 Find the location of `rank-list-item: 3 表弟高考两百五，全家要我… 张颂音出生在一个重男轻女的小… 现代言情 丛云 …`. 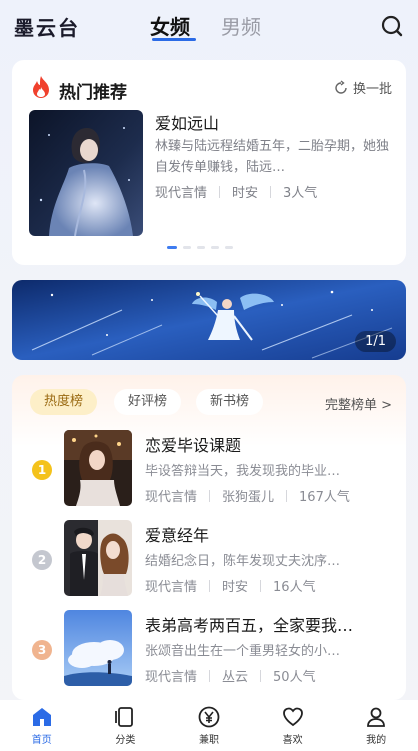

rank-list-item: 3 表弟高考两百五，全家要我… 张颂音出生在一个重男轻女的小… 现代言情 丛云 … is located at coordinates (209, 651).